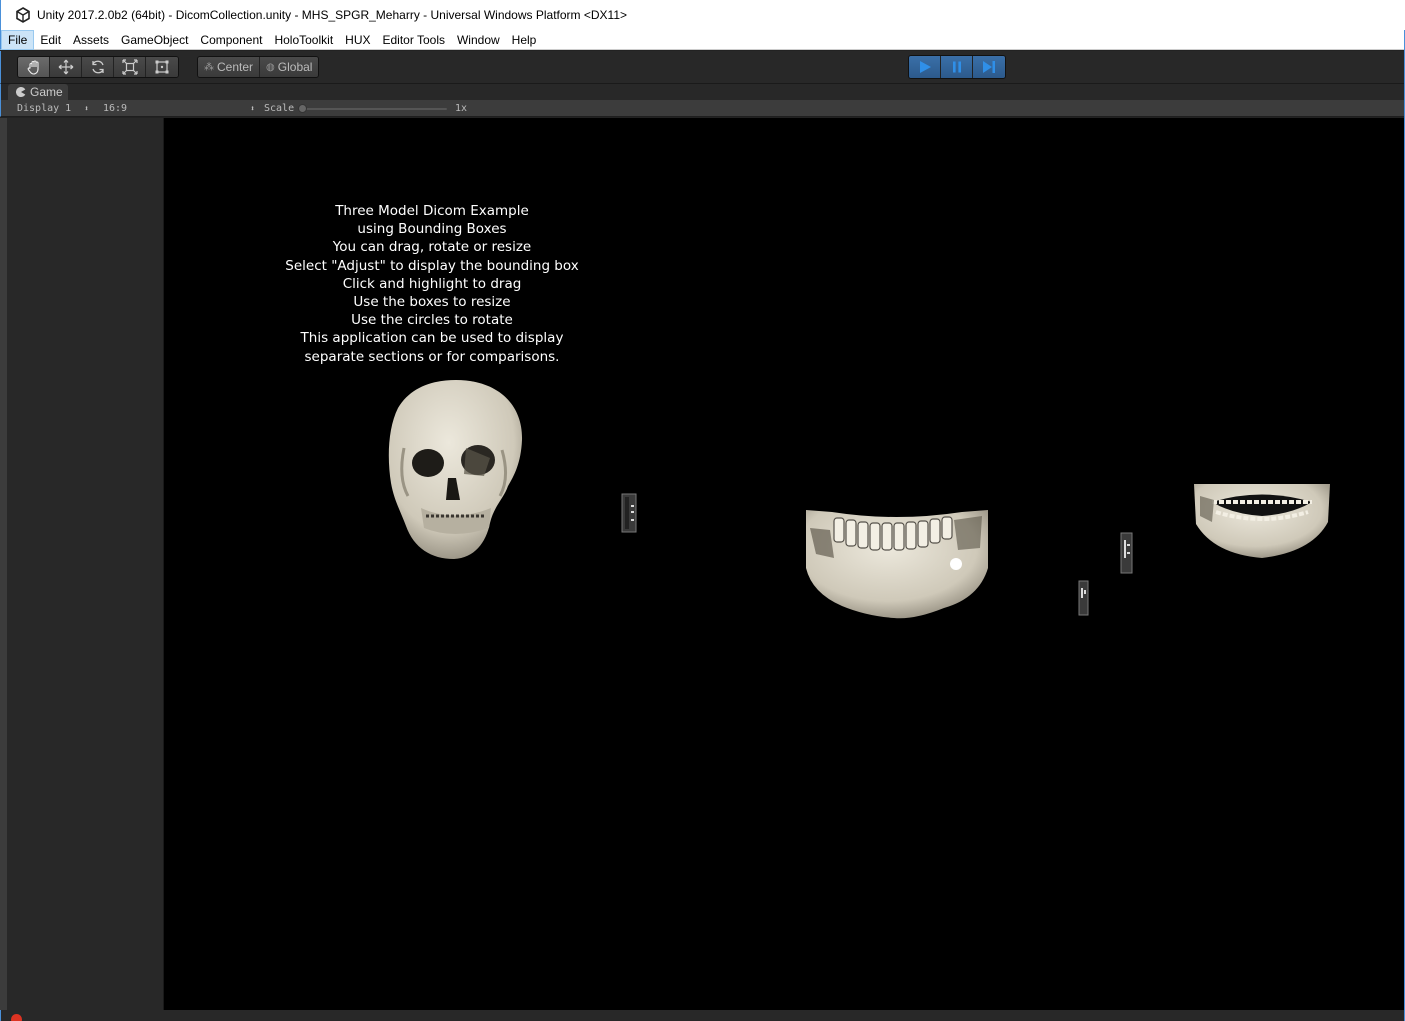 This screenshot has width=1405, height=1021. What do you see at coordinates (295, 67) in the screenshot?
I see `pivot-global-label: Global` at bounding box center [295, 67].